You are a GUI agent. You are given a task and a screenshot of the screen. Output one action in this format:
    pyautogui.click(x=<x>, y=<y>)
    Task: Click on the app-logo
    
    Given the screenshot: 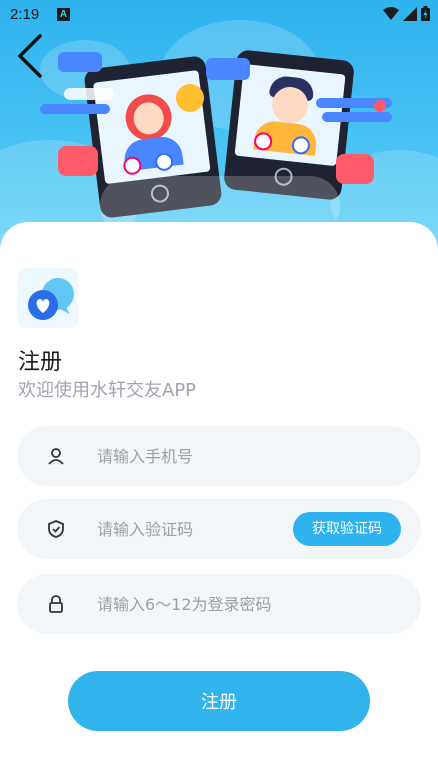 What is the action you would take?
    pyautogui.click(x=48, y=298)
    